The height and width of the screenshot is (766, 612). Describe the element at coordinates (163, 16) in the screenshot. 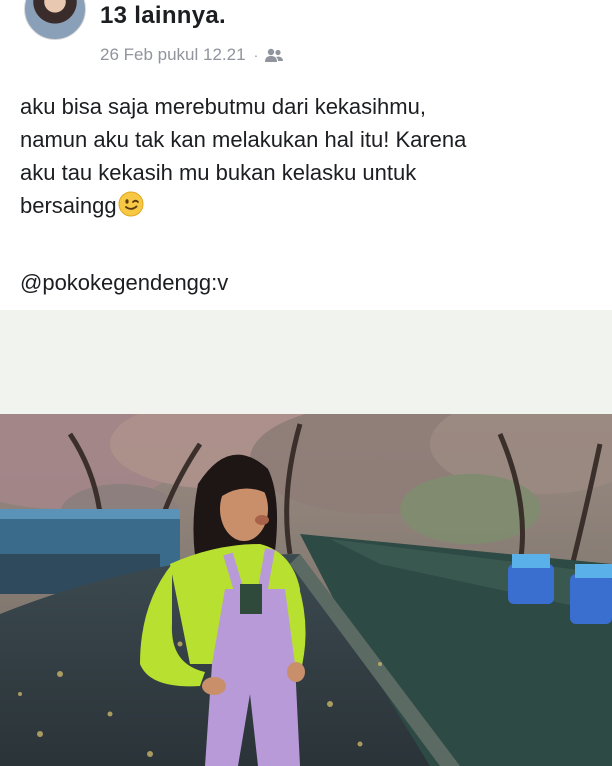

I see `author-line: 13 lainnya.` at that location.